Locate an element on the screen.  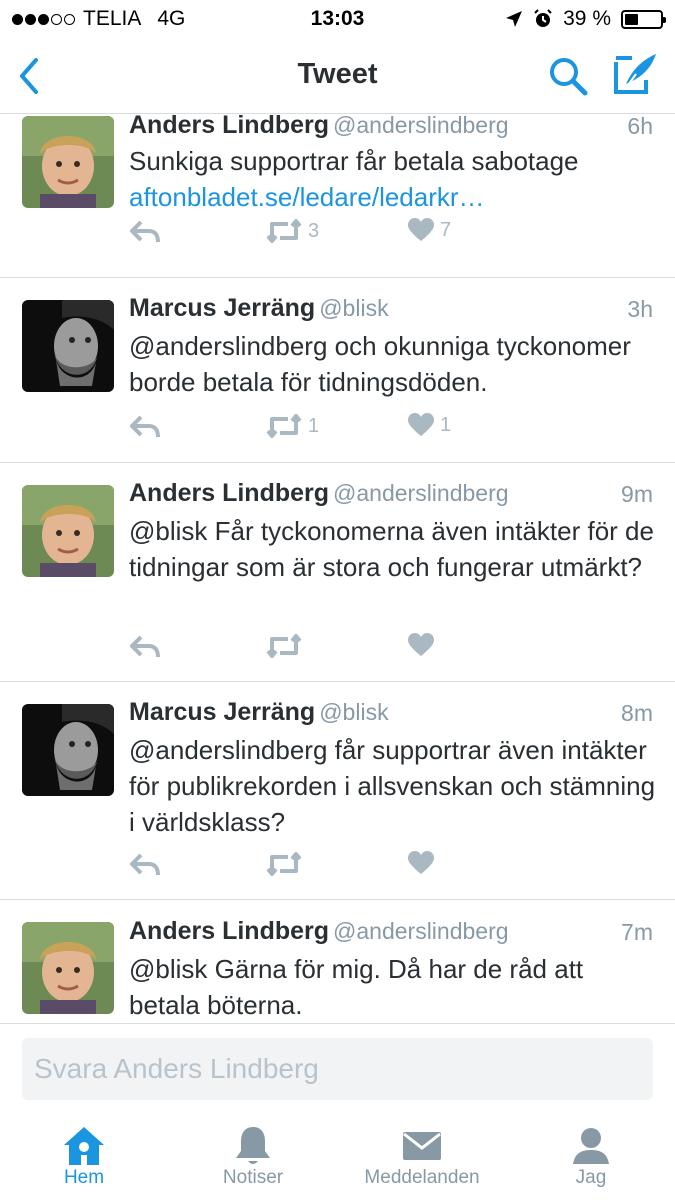
tweet-time: 7m is located at coordinates (637, 932).